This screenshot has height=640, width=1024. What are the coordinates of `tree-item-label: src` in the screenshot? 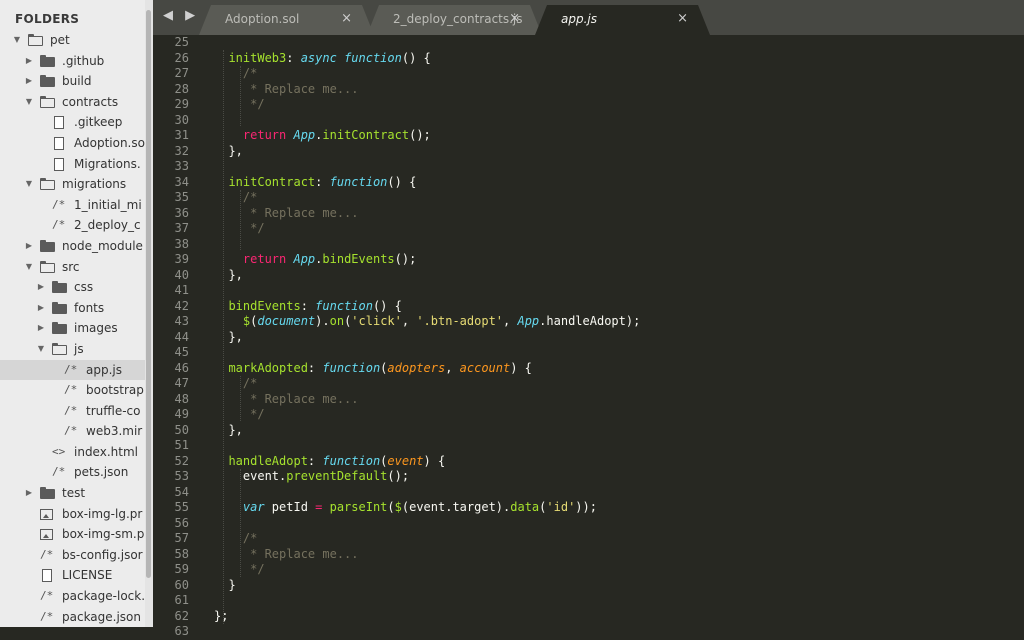 It's located at (71, 266).